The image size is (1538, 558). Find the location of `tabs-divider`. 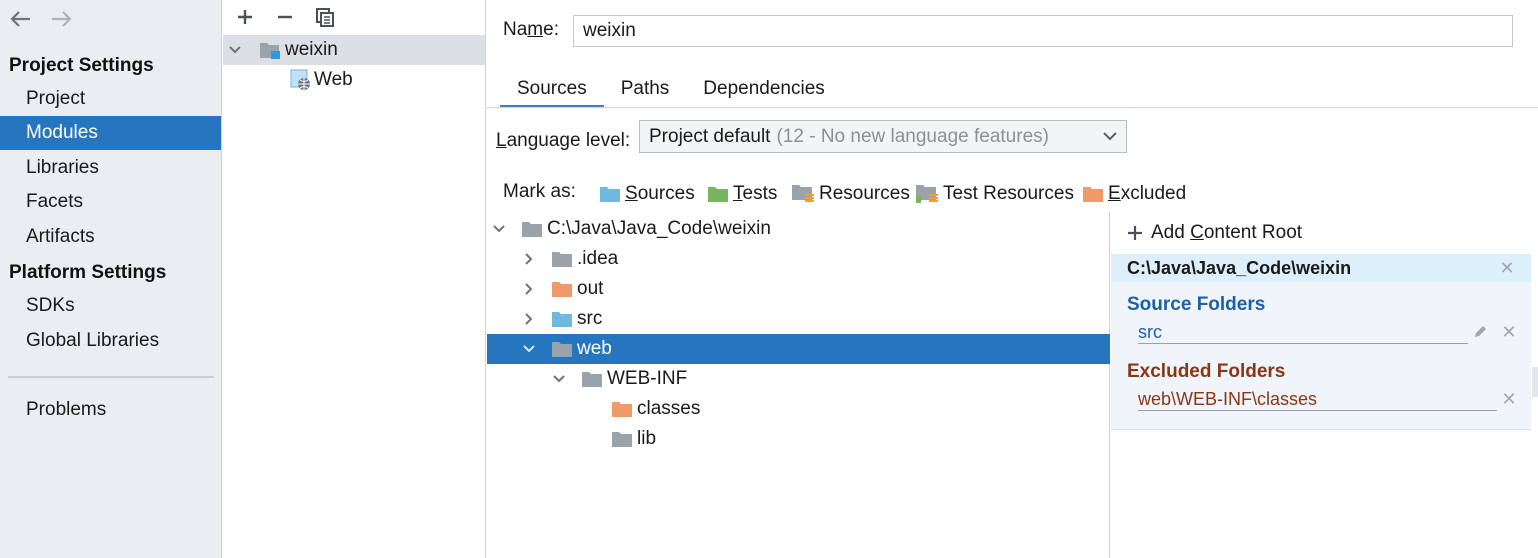

tabs-divider is located at coordinates (1012, 107).